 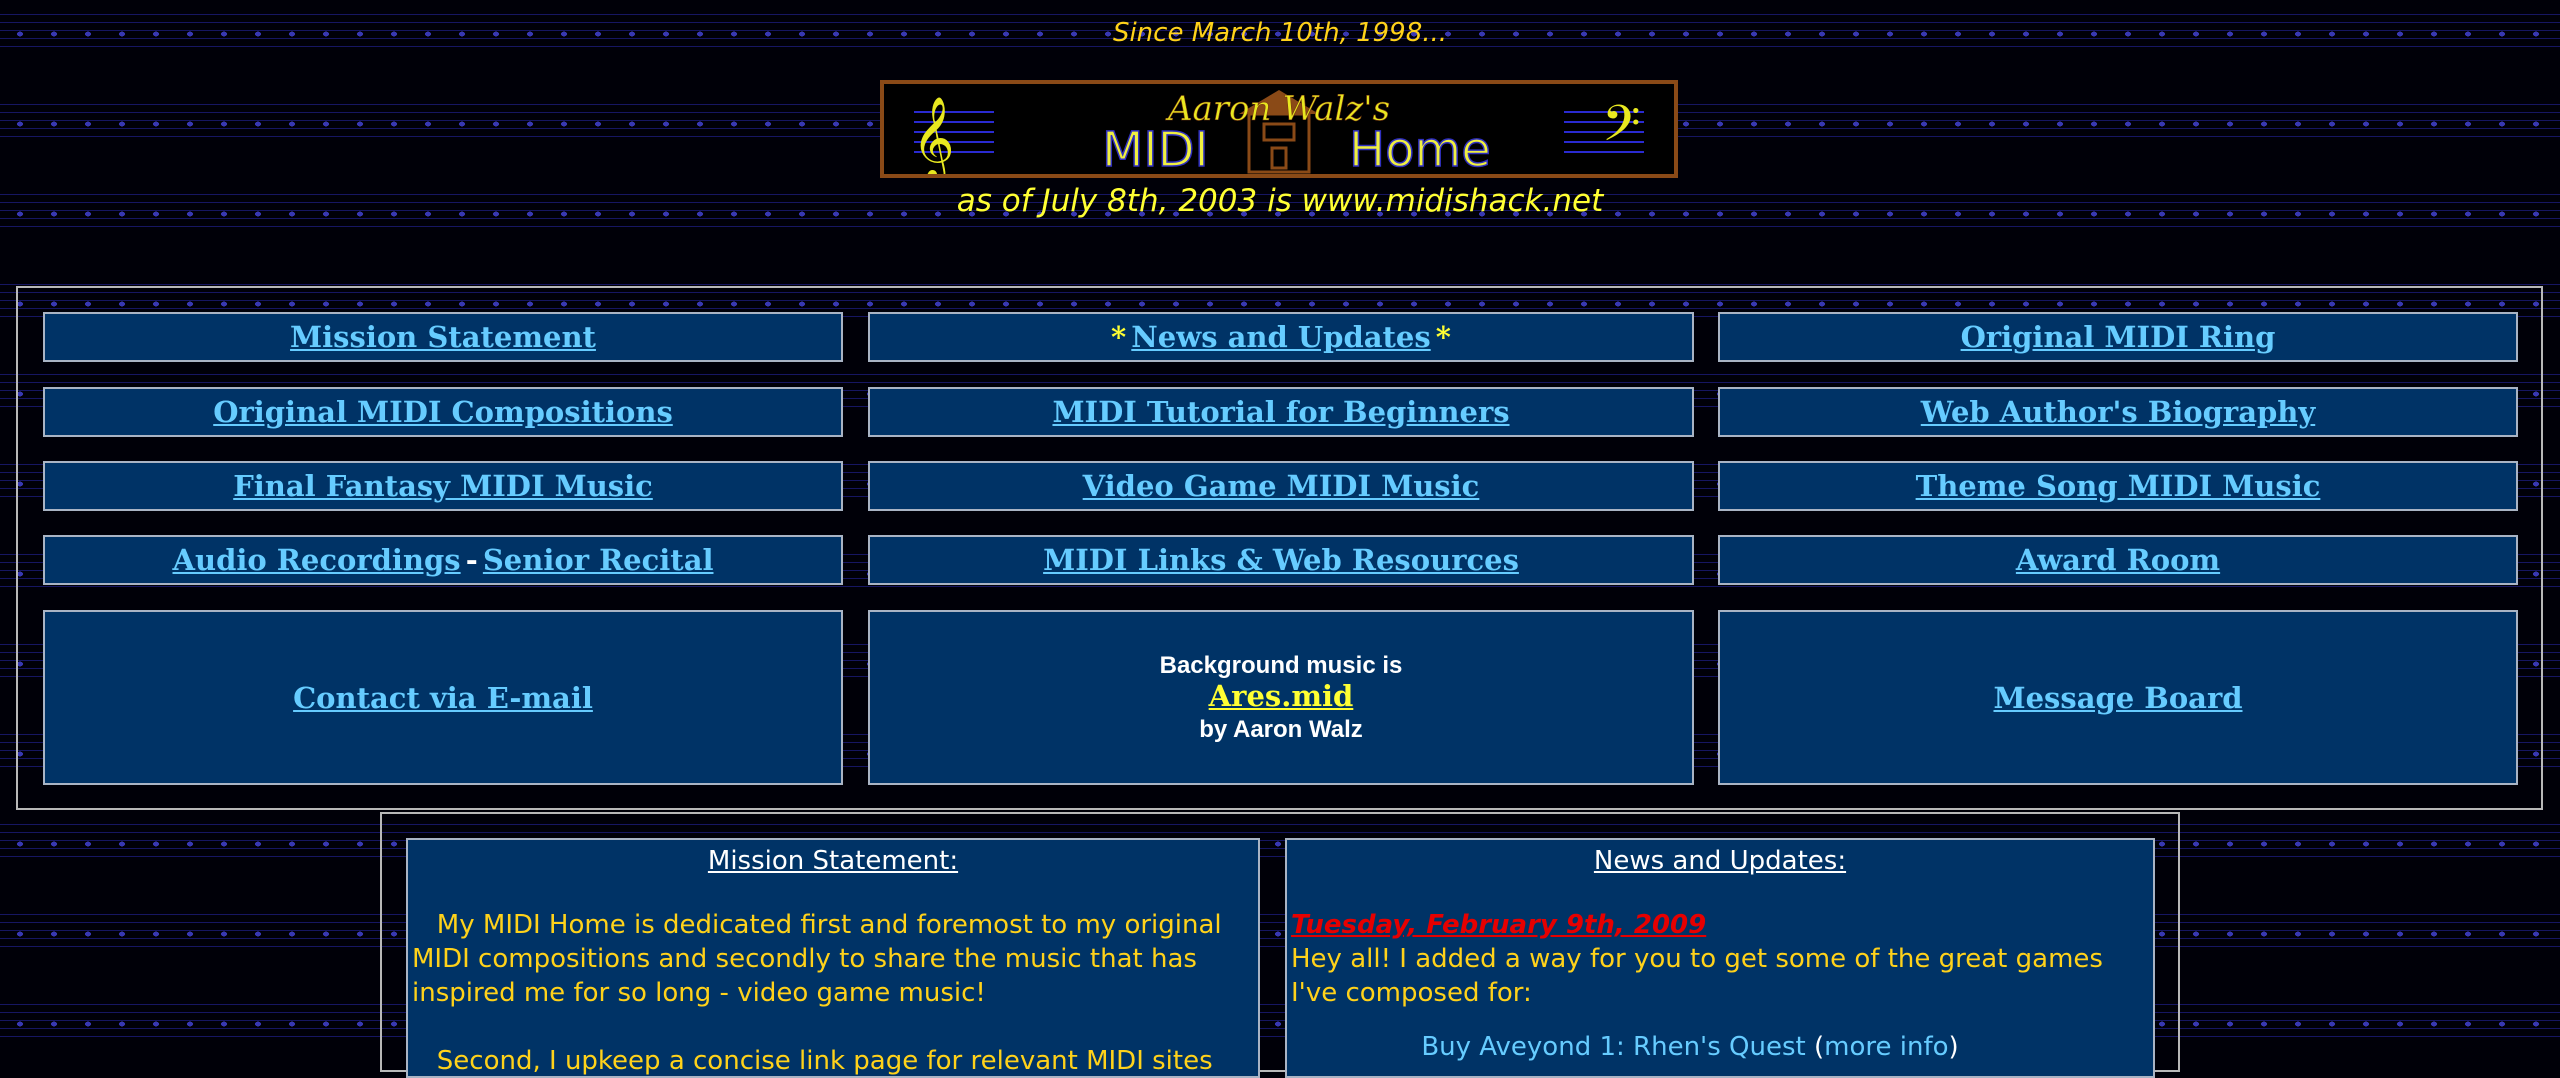 I want to click on more-info-link: more info, so click(x=1886, y=1047).